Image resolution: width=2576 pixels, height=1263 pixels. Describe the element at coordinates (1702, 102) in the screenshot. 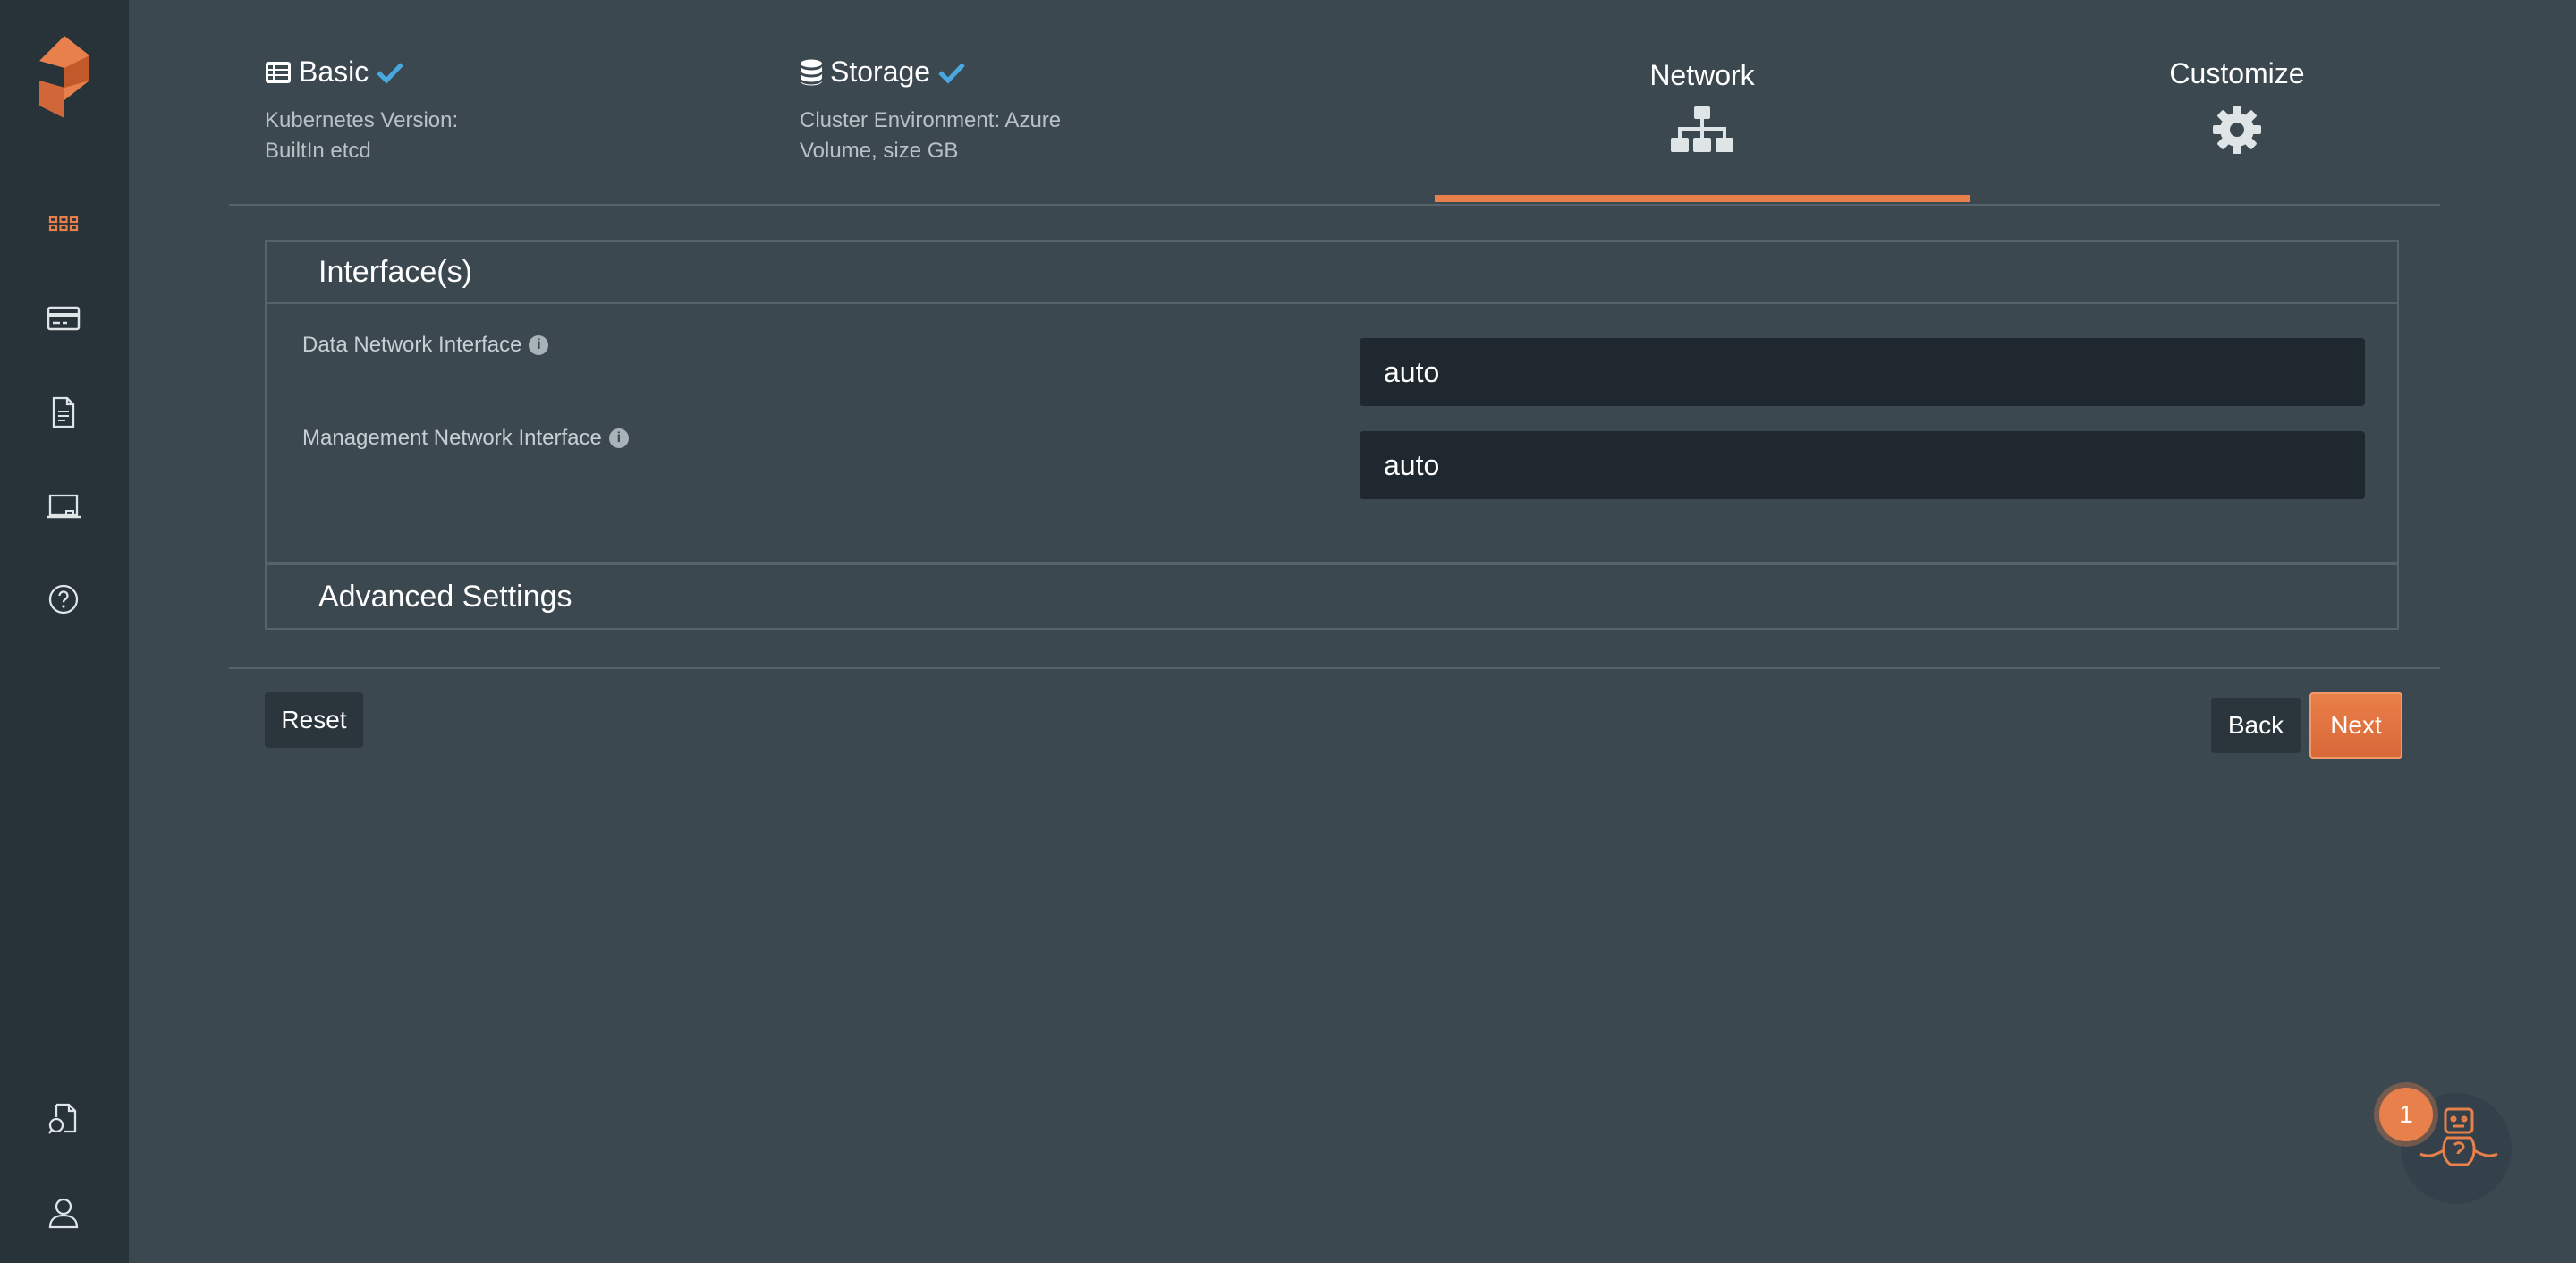

I see `step-network: Network` at that location.